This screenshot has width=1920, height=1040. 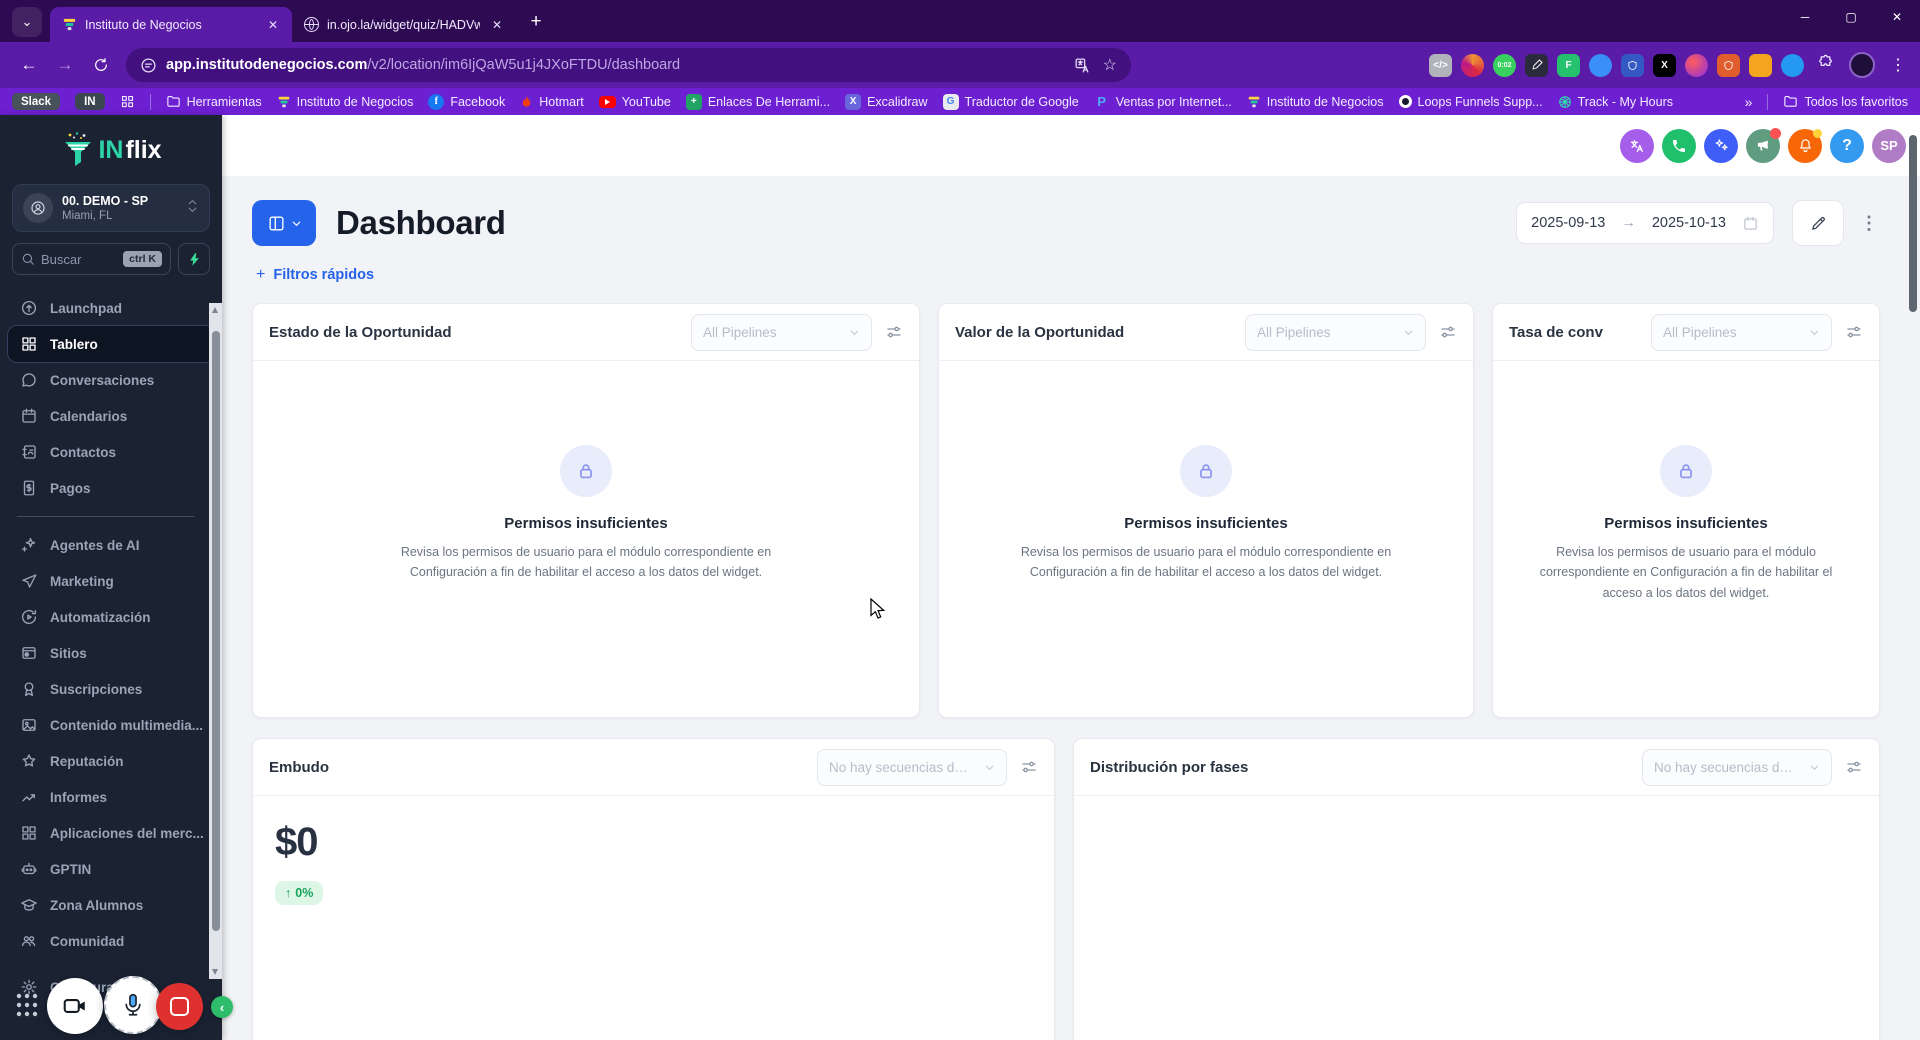 I want to click on sidebar-item-reputacion: Reputación, so click(x=111, y=761).